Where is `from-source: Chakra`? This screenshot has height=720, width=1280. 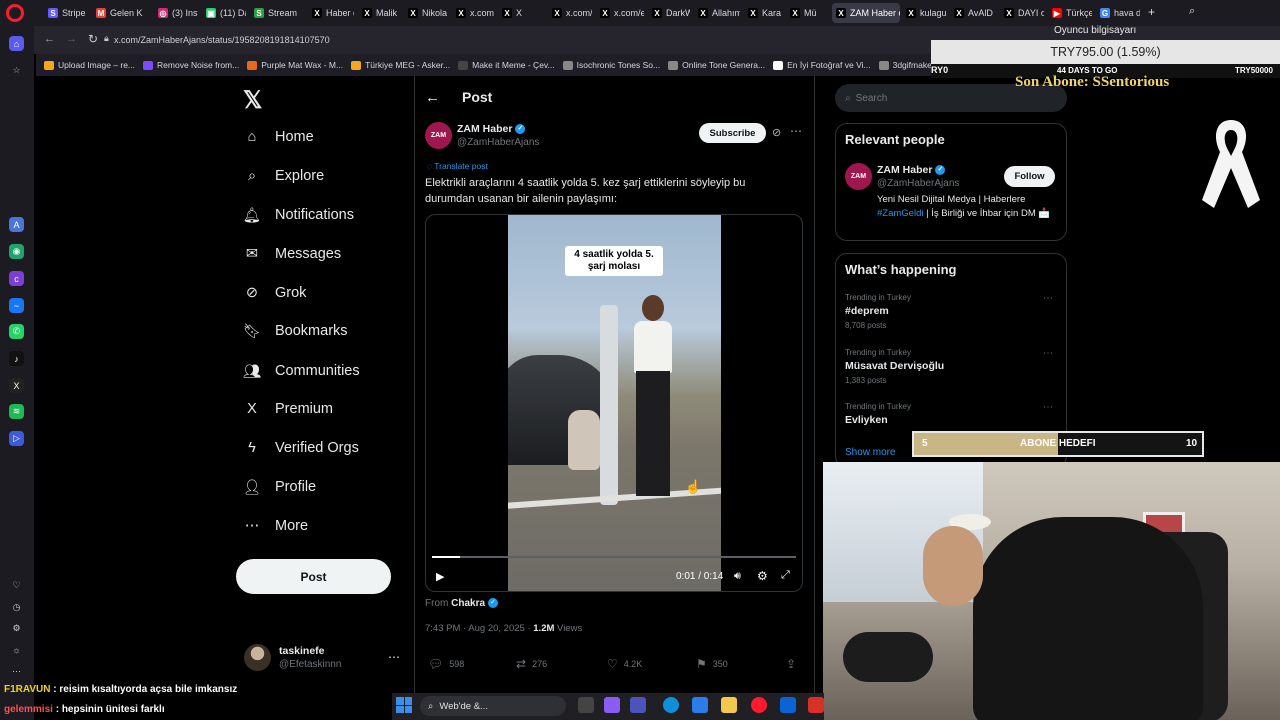
from-source: Chakra is located at coordinates (468, 603).